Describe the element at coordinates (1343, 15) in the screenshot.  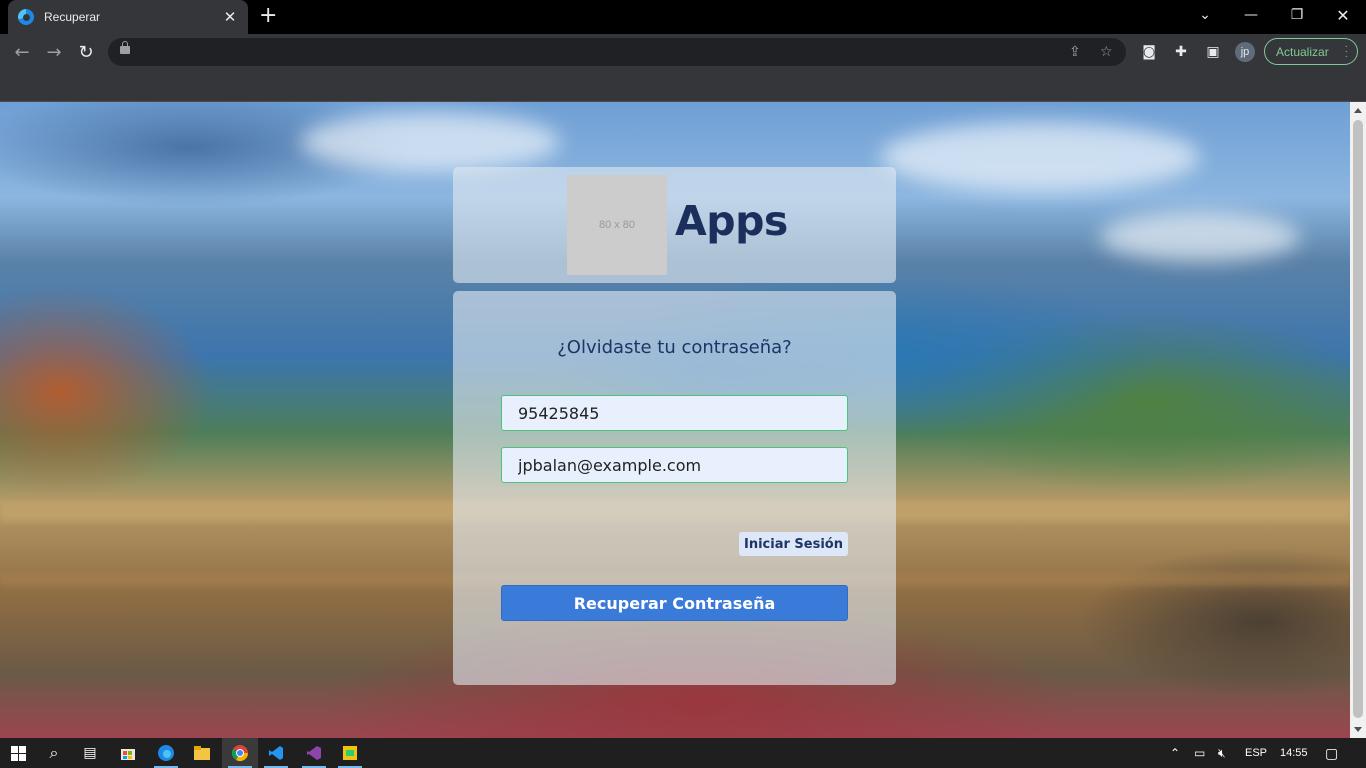
I see `close-window-button: ✕` at that location.